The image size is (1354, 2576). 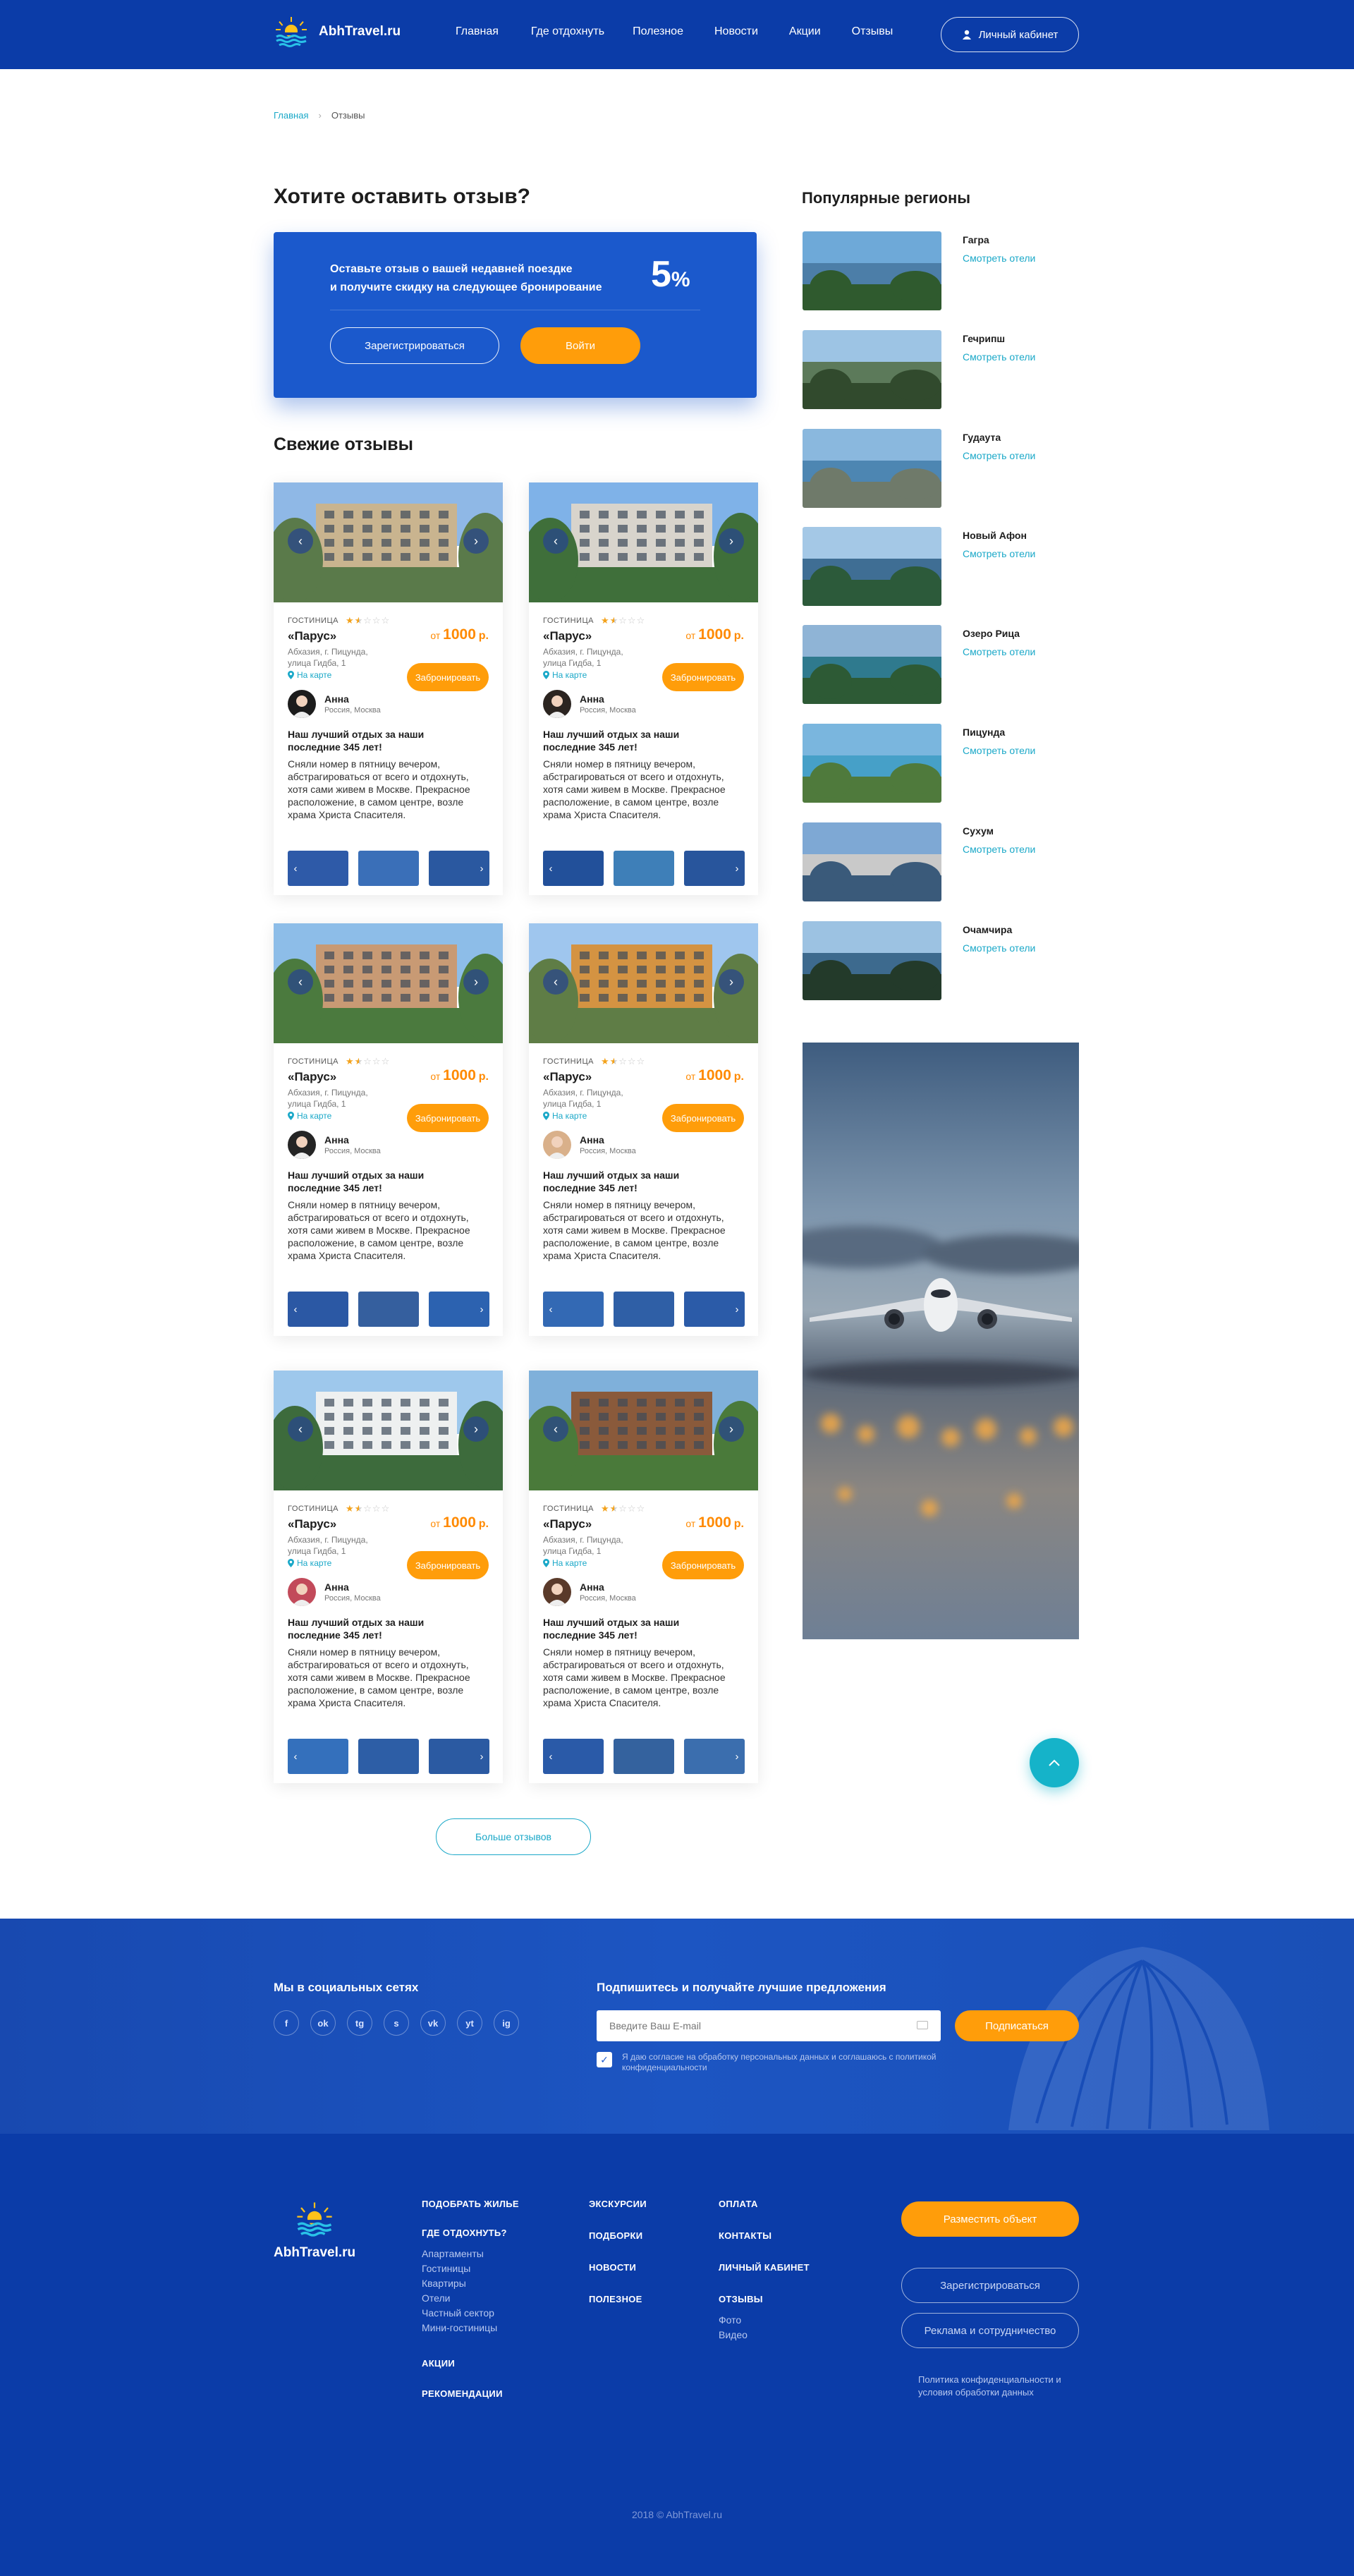 I want to click on facebook-icon: f, so click(x=286, y=2023).